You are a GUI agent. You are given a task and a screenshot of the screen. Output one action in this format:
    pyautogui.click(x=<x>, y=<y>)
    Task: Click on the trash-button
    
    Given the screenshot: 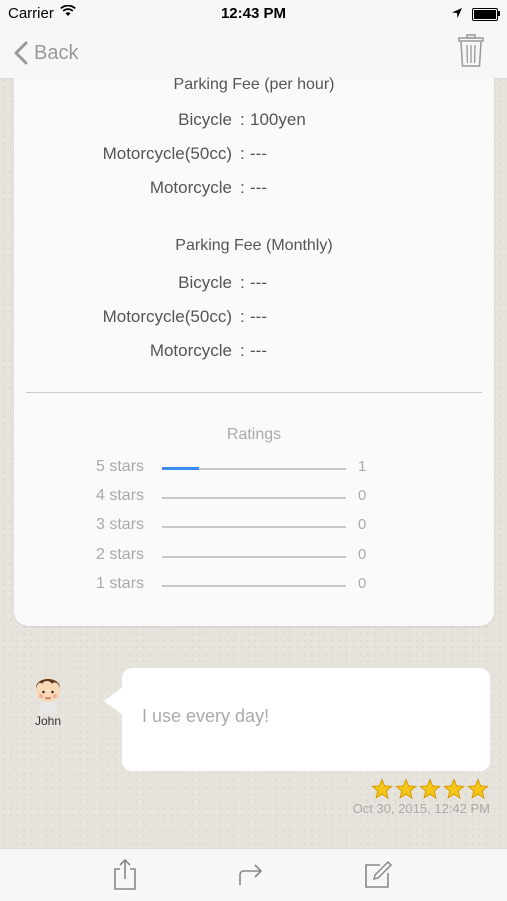 What is the action you would take?
    pyautogui.click(x=471, y=53)
    